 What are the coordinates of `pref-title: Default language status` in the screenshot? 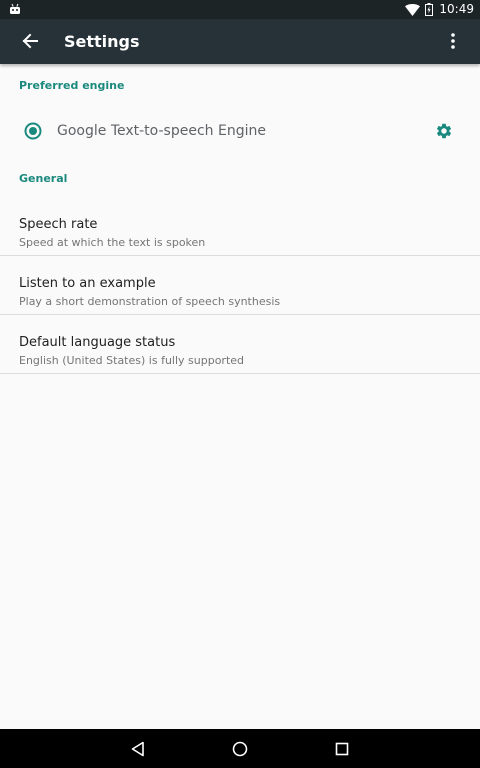 It's located at (97, 342).